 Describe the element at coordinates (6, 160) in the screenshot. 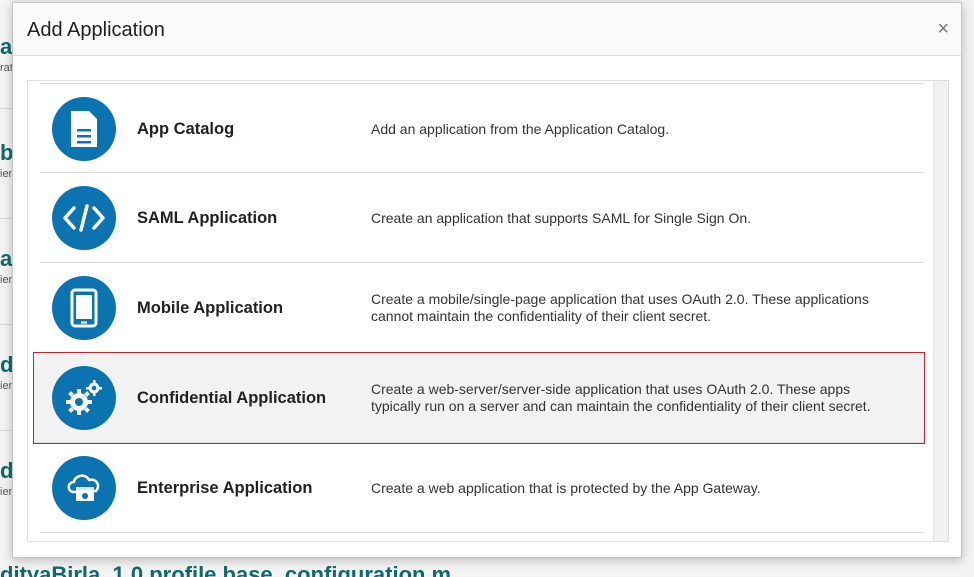

I see `background-item: b ien` at that location.